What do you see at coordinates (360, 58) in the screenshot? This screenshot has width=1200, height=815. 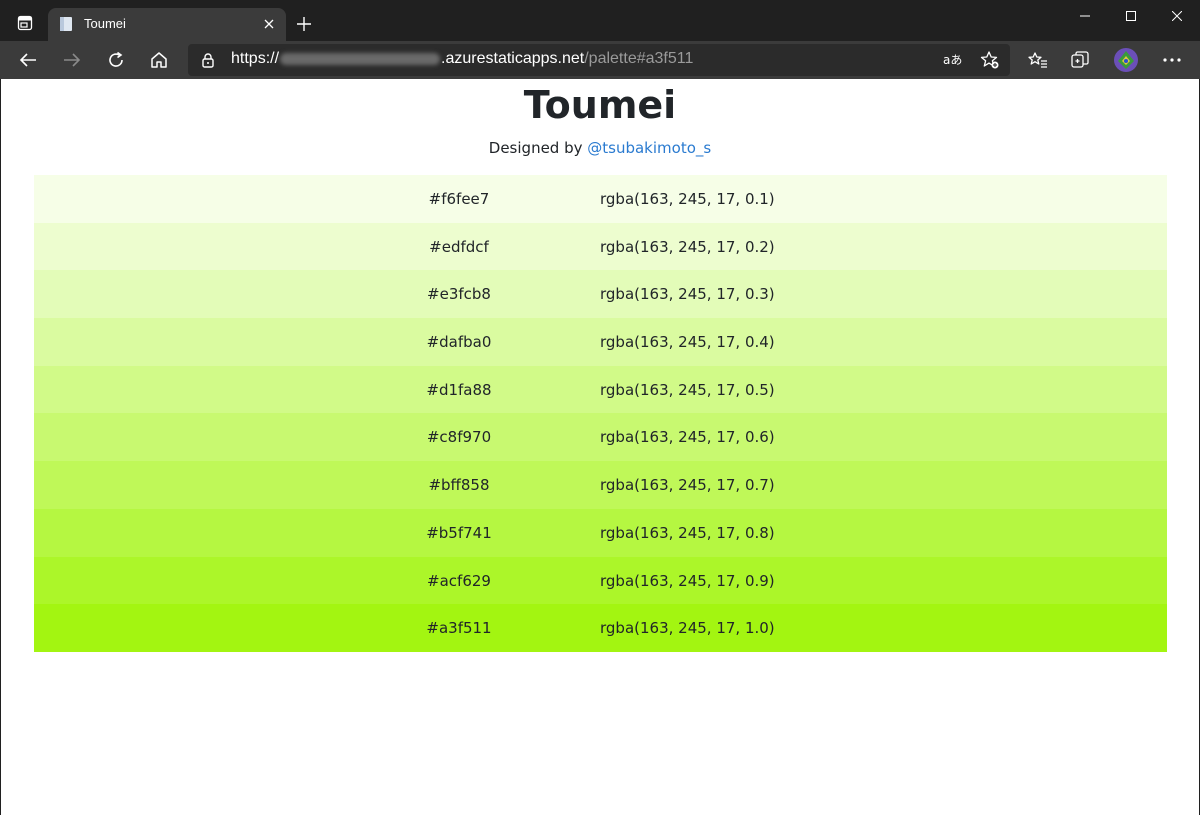 I see `redacted-subdomain` at bounding box center [360, 58].